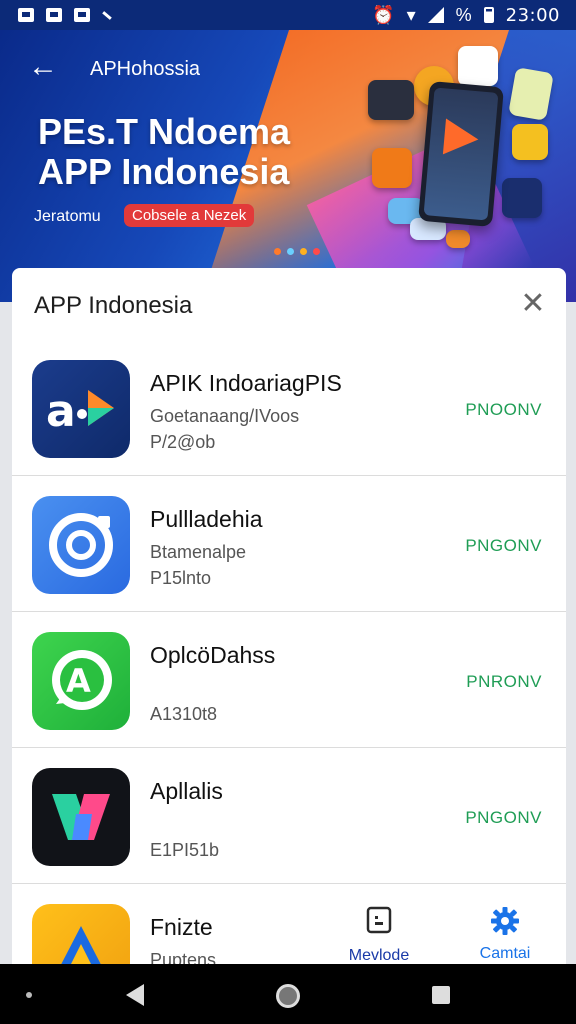 Image resolution: width=576 pixels, height=1024 pixels. Describe the element at coordinates (45, 69) in the screenshot. I see `back-arrow-icon: ←` at that location.